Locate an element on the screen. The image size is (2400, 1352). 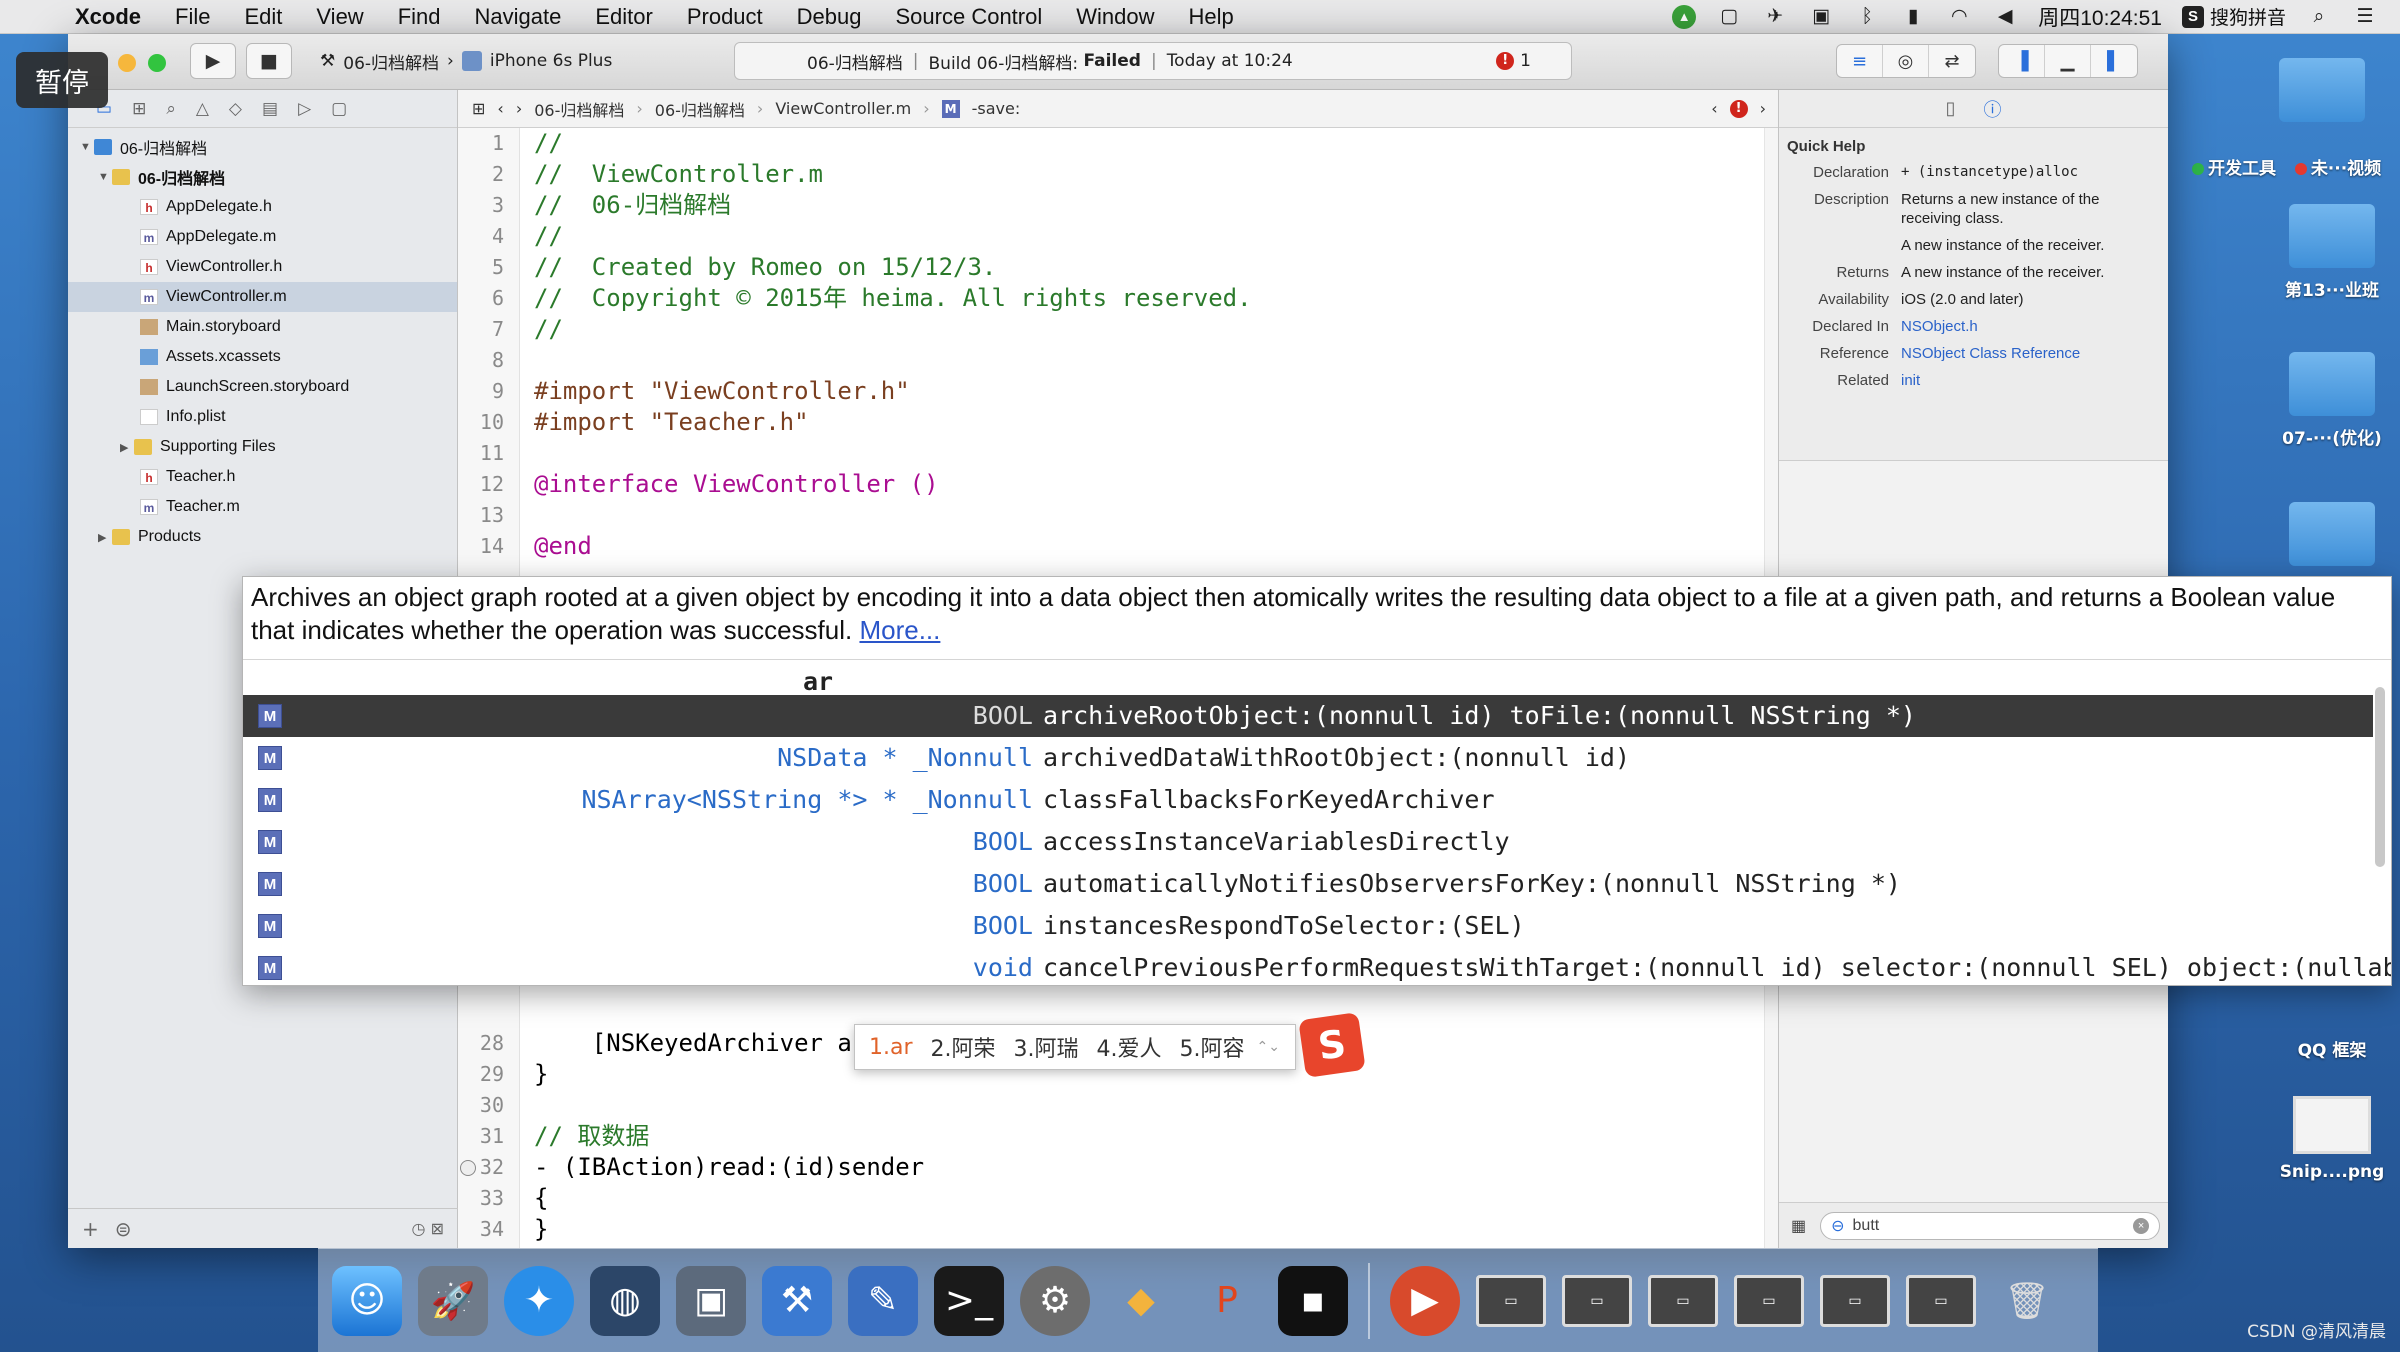
minimized-window-1: ▭ is located at coordinates (1511, 1300).